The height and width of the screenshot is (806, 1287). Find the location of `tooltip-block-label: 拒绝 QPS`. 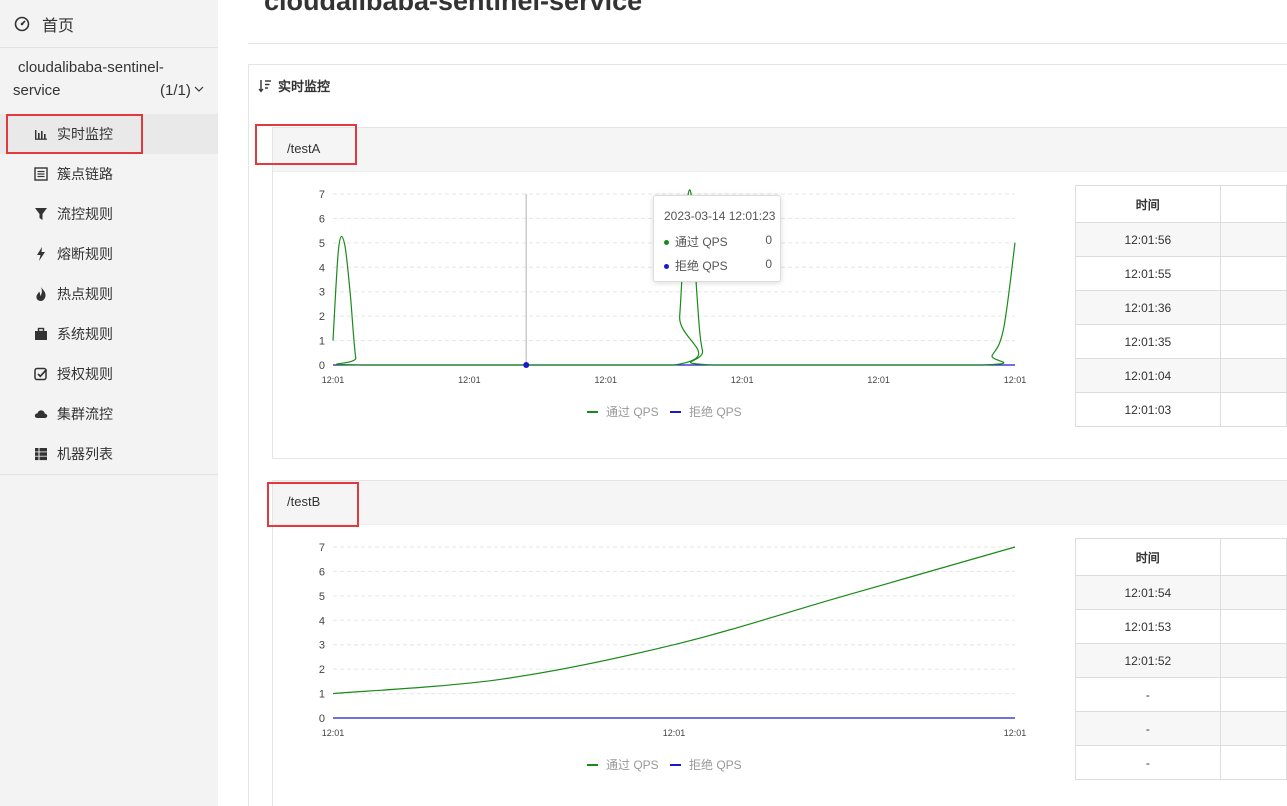

tooltip-block-label: 拒绝 QPS is located at coordinates (701, 266).